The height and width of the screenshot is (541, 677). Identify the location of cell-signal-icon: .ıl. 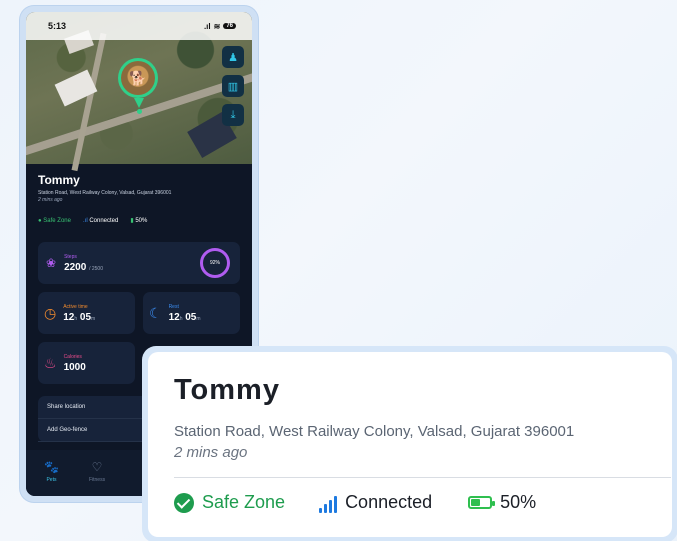
(207, 26).